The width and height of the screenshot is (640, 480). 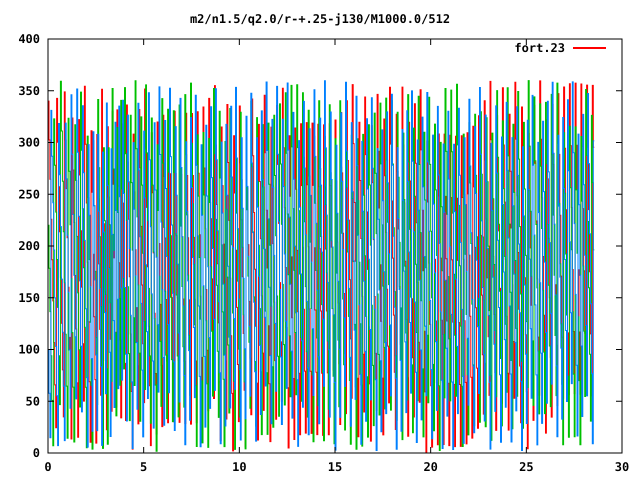 What do you see at coordinates (430, 467) in the screenshot?
I see `x-tick-label: 20` at bounding box center [430, 467].